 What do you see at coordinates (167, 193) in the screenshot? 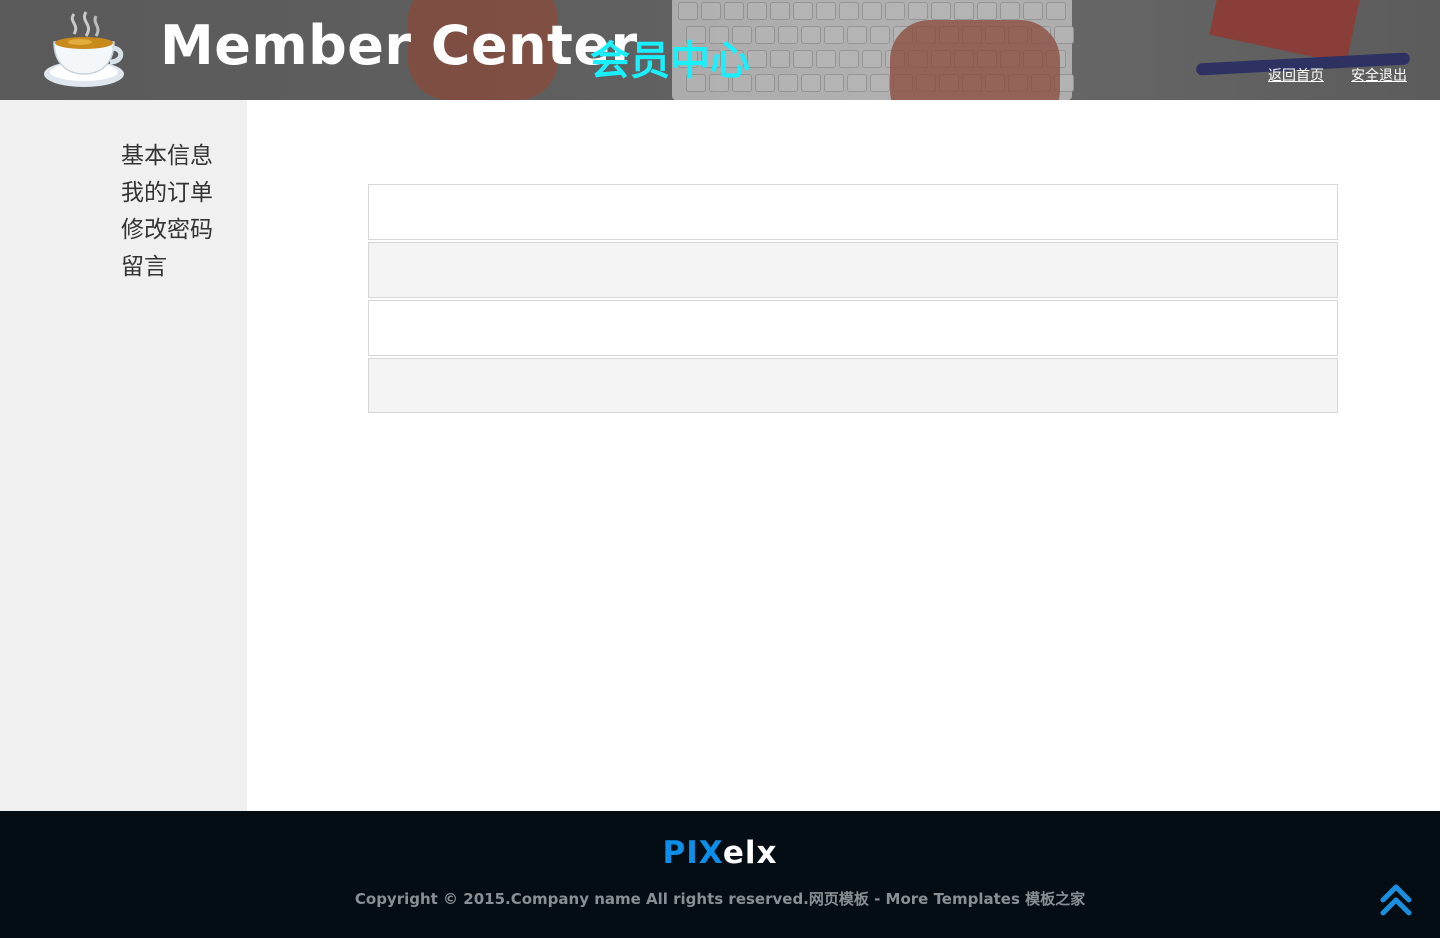
I see `sidebar-item-my-orders: 我的订单` at bounding box center [167, 193].